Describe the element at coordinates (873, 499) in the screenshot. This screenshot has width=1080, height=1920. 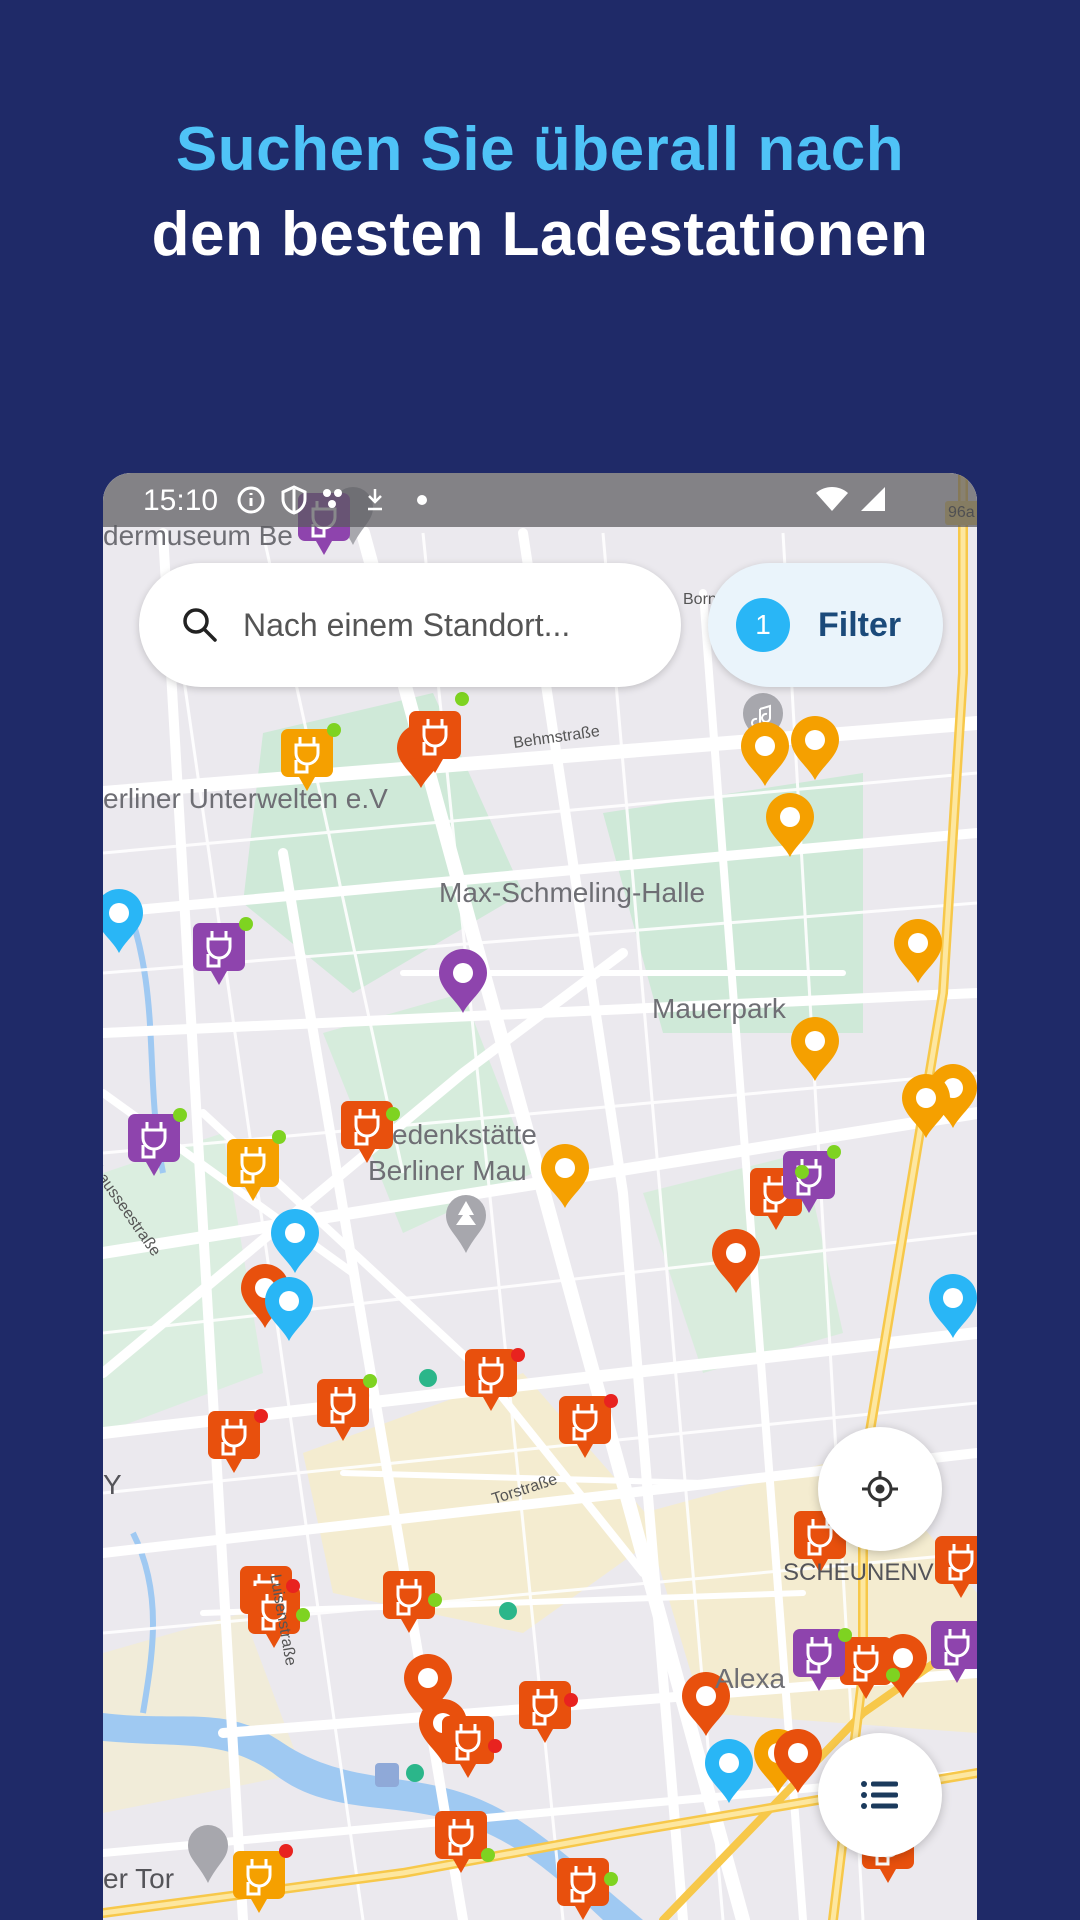
I see `signal-icon` at that location.